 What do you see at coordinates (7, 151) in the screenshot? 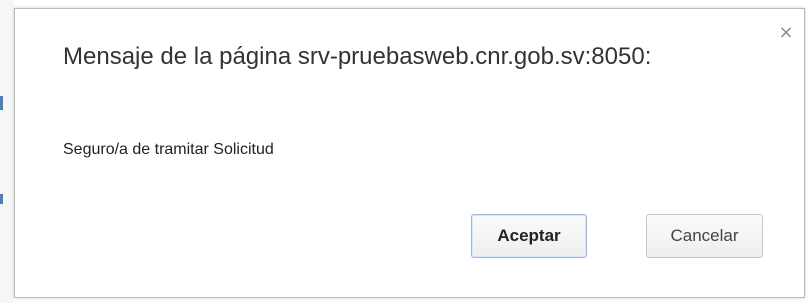
I see `background-page-edge` at bounding box center [7, 151].